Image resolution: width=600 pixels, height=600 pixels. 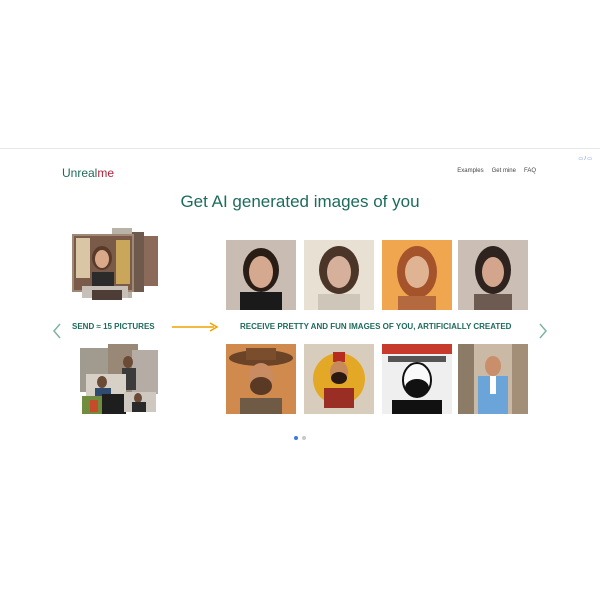 I want to click on carousel-next-button, so click(x=543, y=333).